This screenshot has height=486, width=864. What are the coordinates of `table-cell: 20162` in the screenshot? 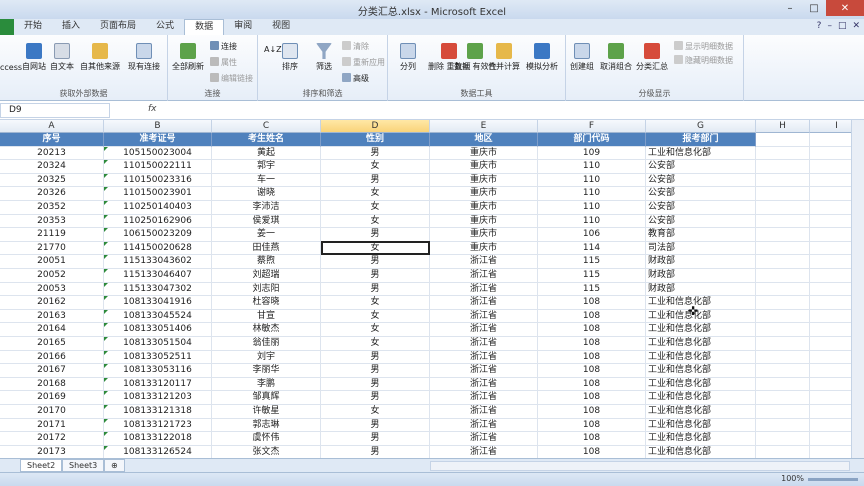 It's located at (52, 303).